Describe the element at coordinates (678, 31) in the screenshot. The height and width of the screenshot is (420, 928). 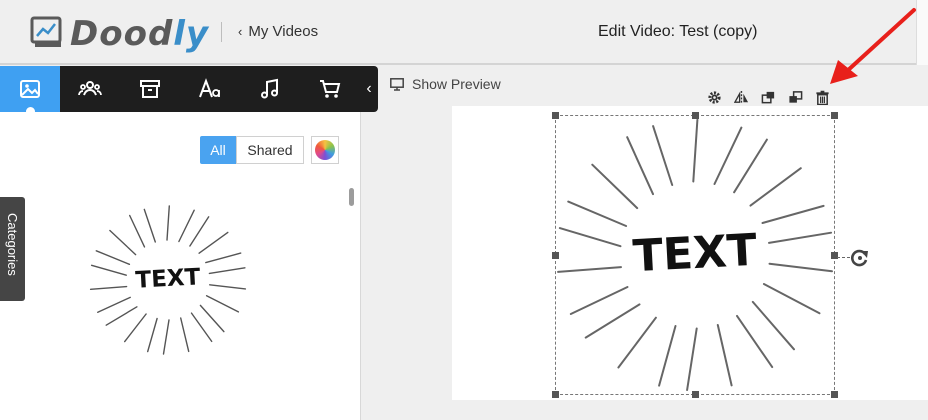
I see `page-title: Edit Video: Test (copy)` at that location.